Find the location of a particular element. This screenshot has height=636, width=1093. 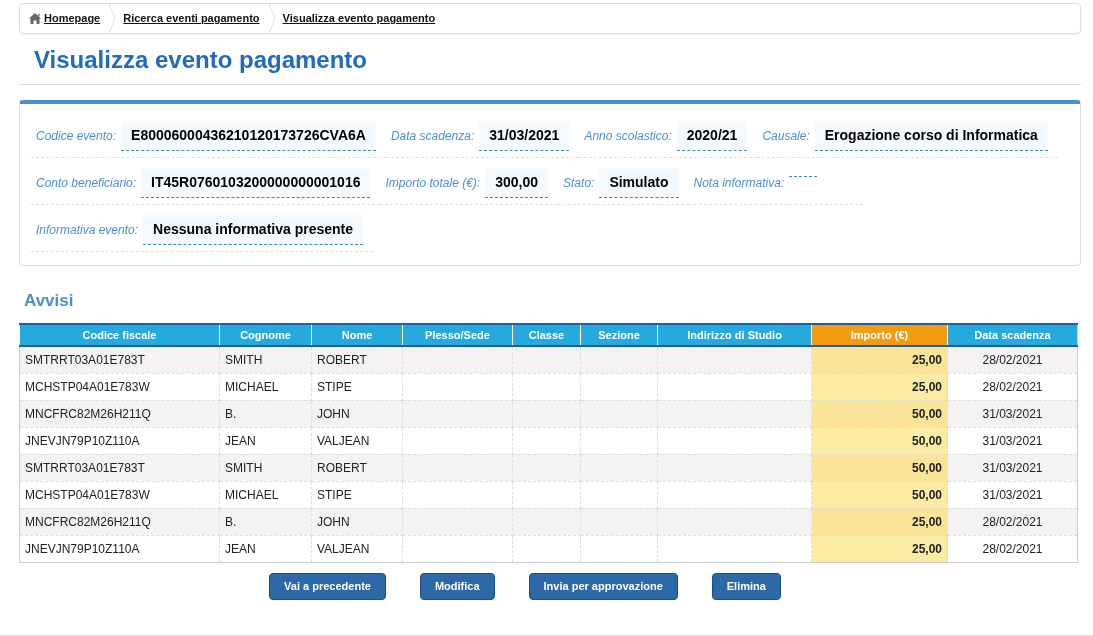

breadcrumb-link: Ricerca eventi pagamento is located at coordinates (191, 18).